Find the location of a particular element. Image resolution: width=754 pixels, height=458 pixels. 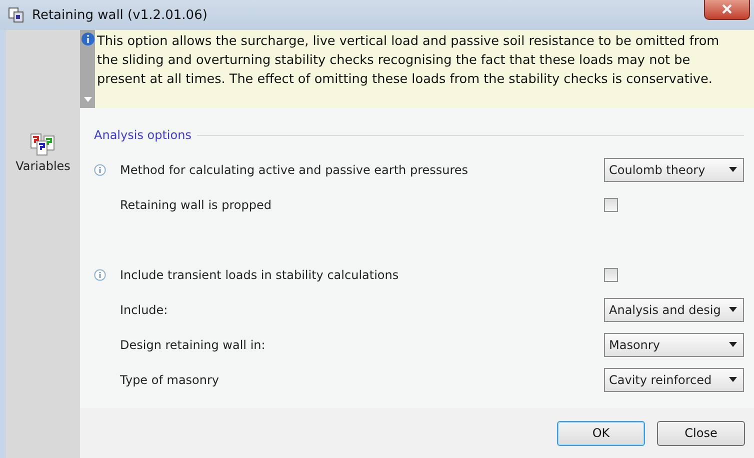

option-label: Include transient loads in stability calculations is located at coordinates (259, 275).